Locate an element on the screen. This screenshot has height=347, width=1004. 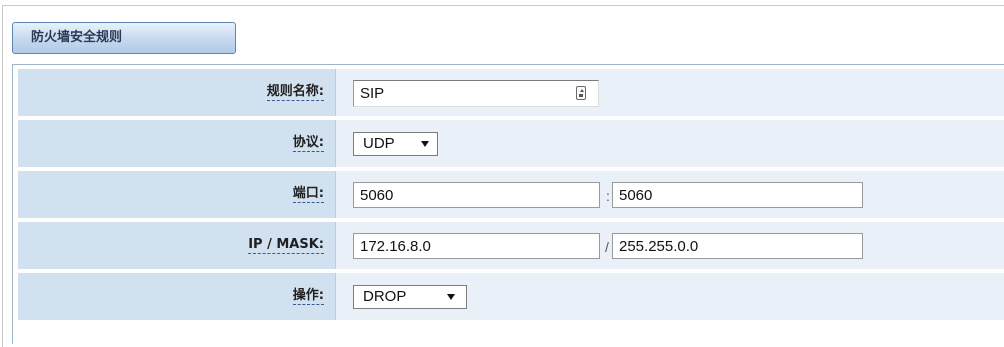
label-cell-port: 端口: is located at coordinates (177, 194).